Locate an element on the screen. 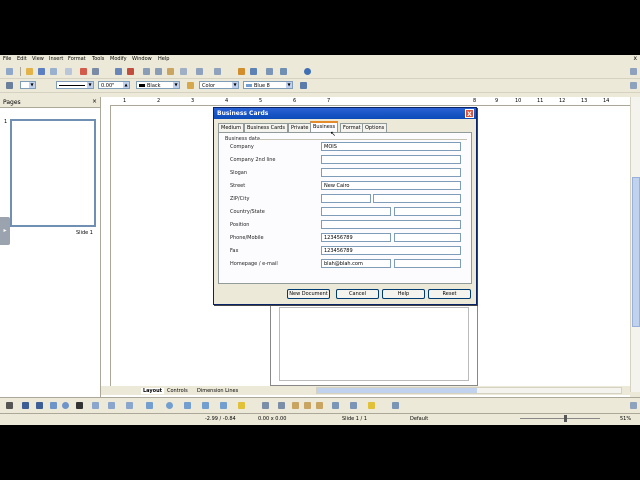 This screenshot has height=480, width=640. rotate-icon is located at coordinates (335, 405).